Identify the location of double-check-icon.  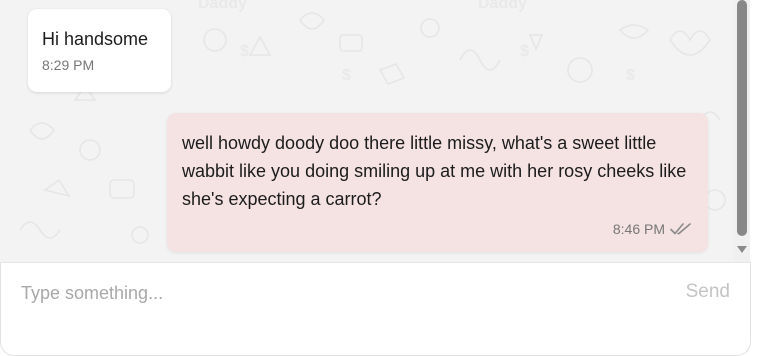
(680, 229).